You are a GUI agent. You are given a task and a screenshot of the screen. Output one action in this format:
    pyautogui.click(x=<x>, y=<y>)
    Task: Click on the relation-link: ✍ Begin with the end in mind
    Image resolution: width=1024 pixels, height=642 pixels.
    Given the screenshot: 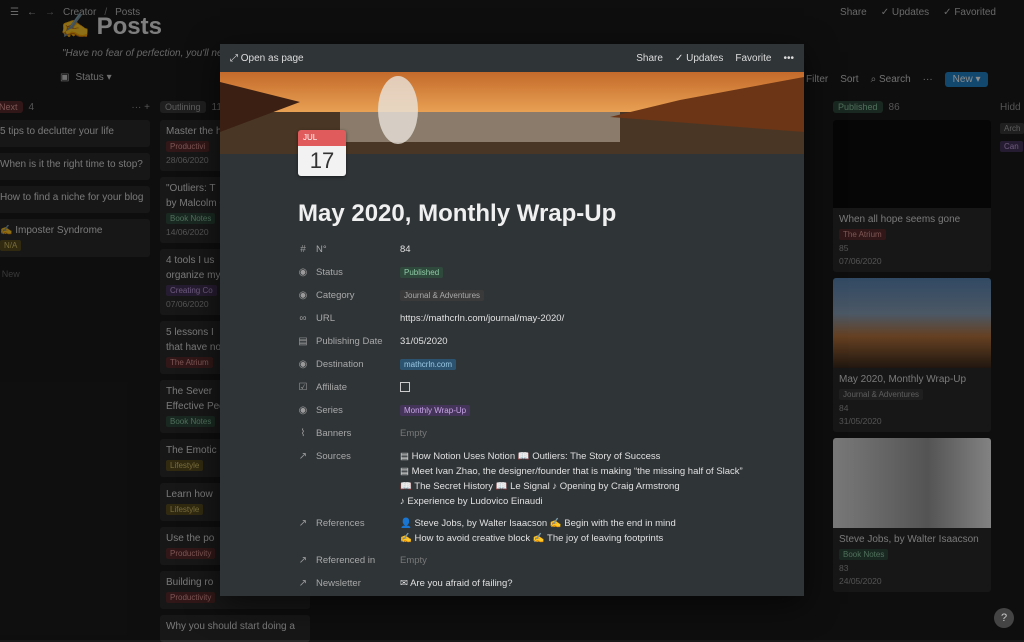 What is the action you would take?
    pyautogui.click(x=613, y=523)
    